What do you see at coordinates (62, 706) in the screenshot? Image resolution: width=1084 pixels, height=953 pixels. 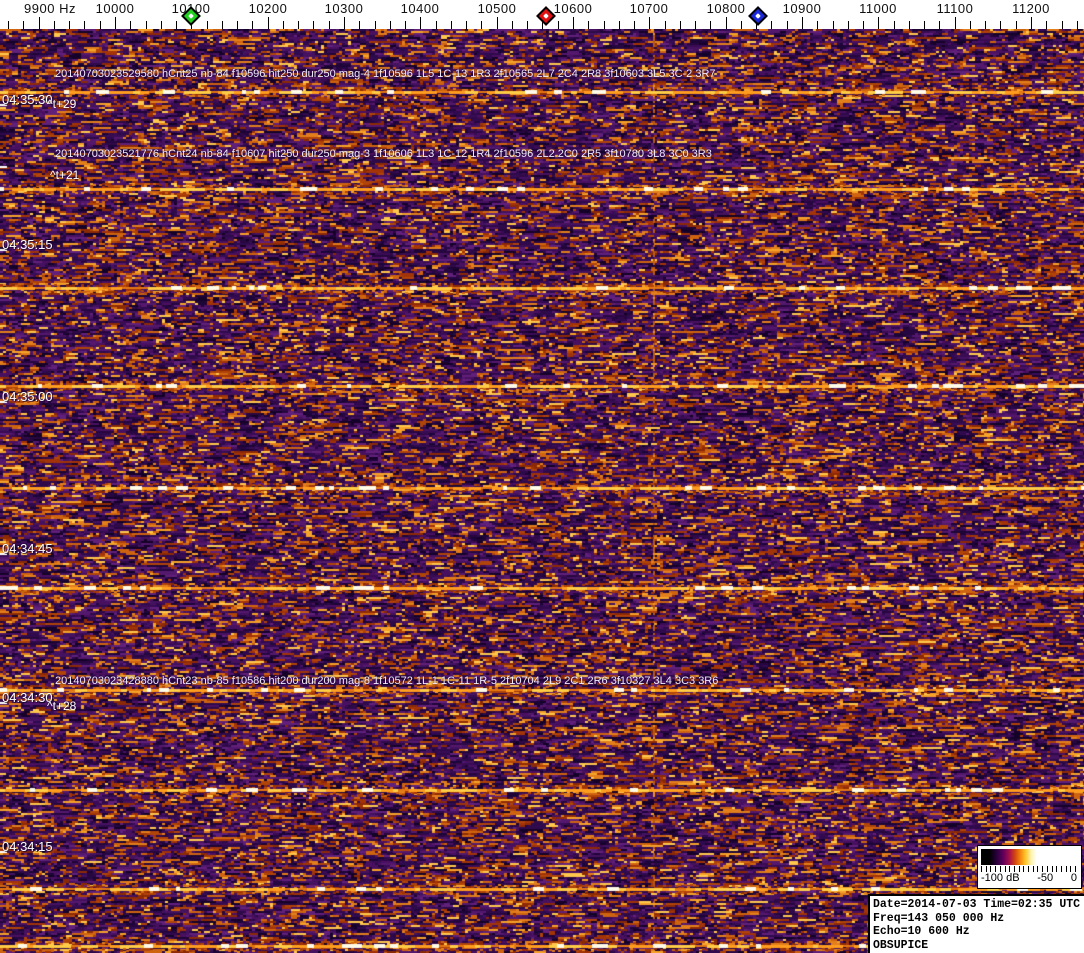 I see `trigger-time-marker: ^t+28` at bounding box center [62, 706].